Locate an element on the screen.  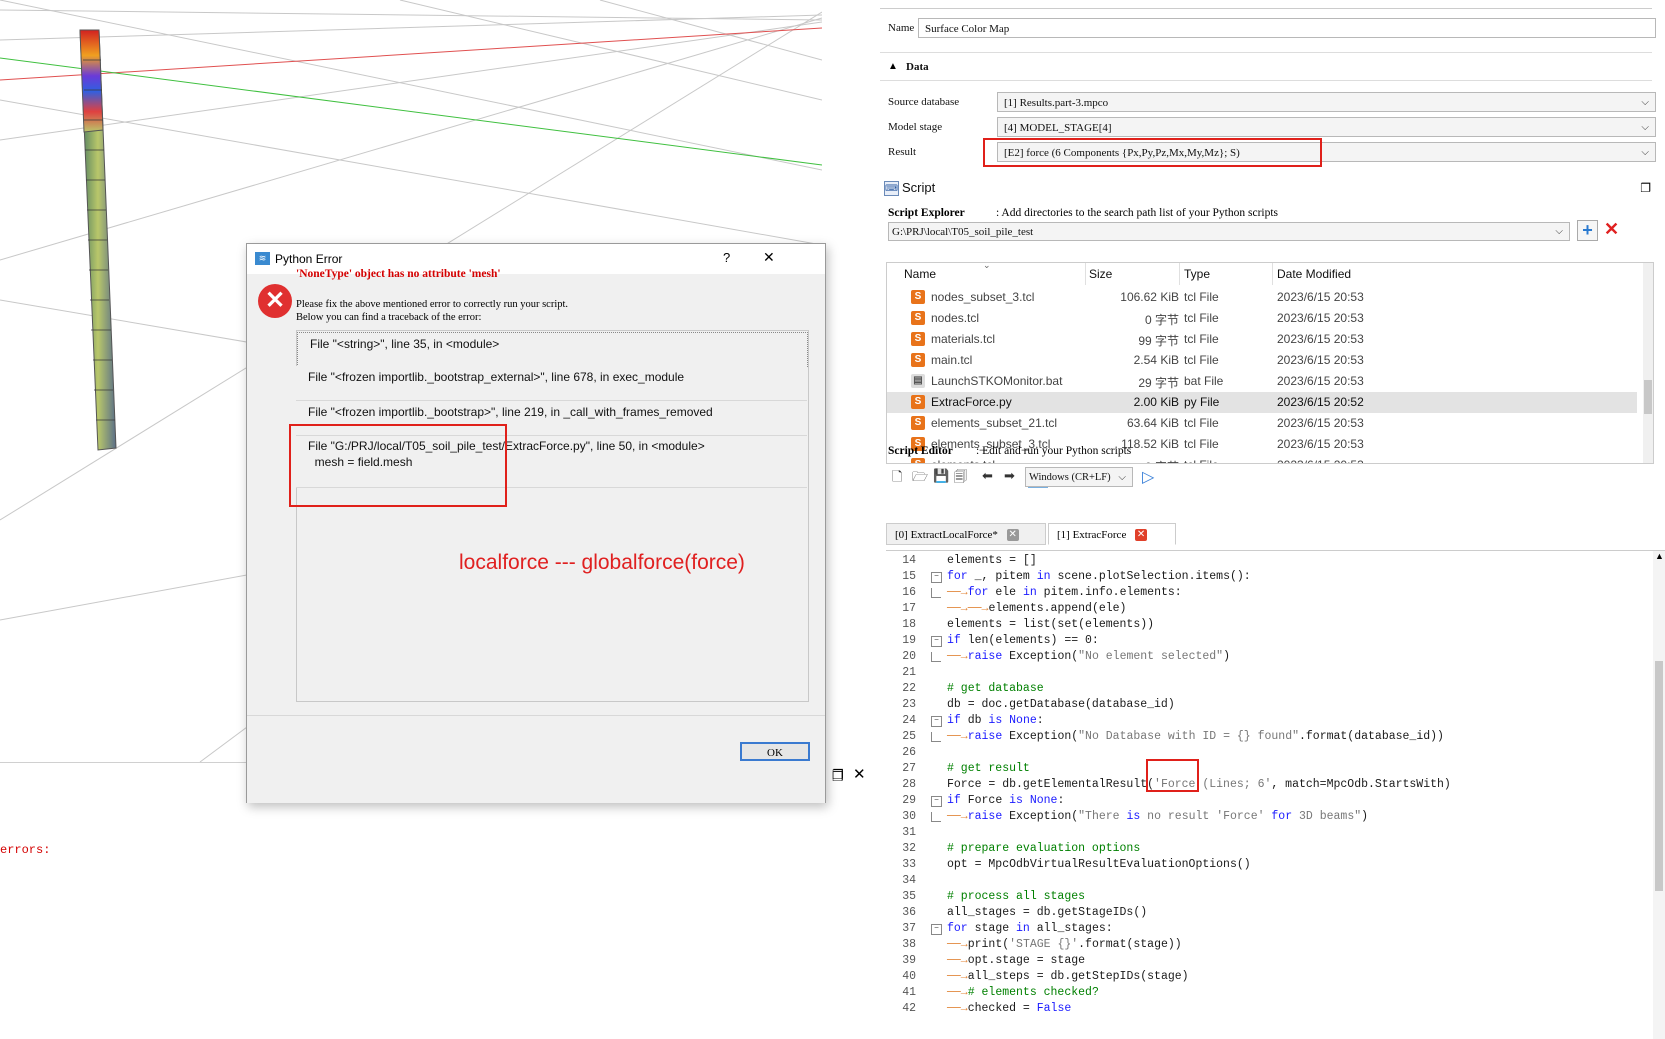
code-text: # prepare evaluation options is located at coordinates (1044, 848).